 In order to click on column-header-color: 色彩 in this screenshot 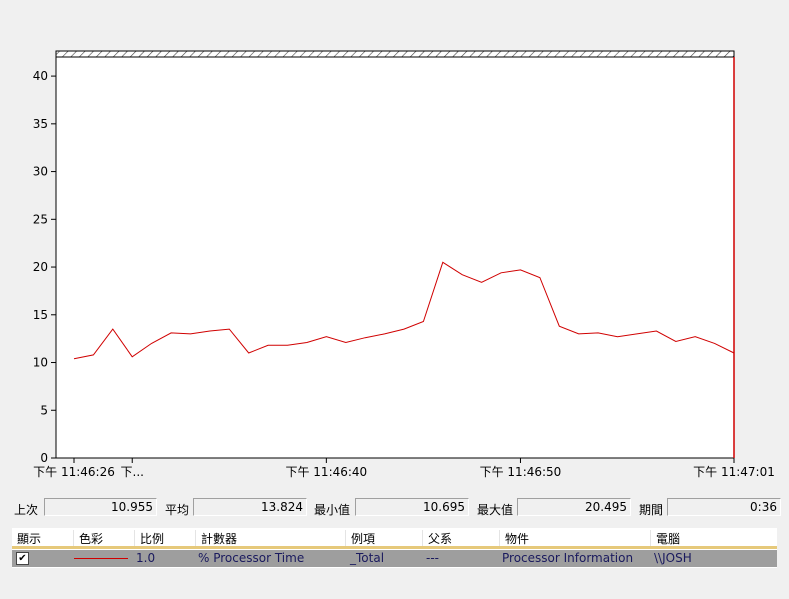, I will do `click(104, 538)`.